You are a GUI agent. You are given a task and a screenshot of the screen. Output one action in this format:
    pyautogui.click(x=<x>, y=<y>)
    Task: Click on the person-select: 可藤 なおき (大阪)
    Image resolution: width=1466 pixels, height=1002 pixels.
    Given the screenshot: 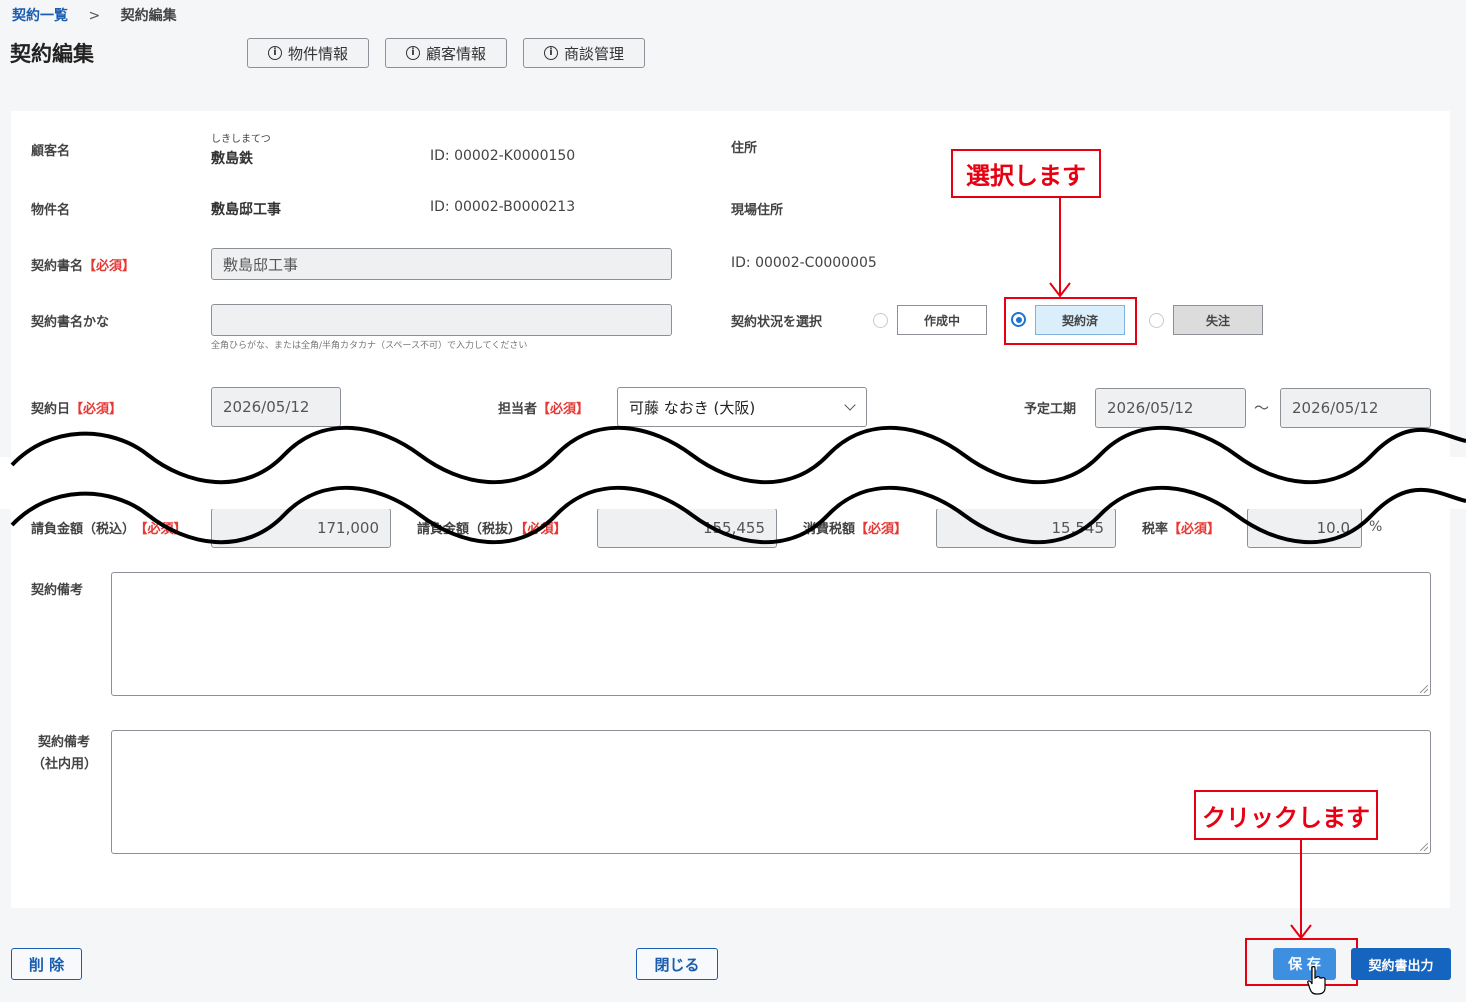 What is the action you would take?
    pyautogui.click(x=742, y=407)
    